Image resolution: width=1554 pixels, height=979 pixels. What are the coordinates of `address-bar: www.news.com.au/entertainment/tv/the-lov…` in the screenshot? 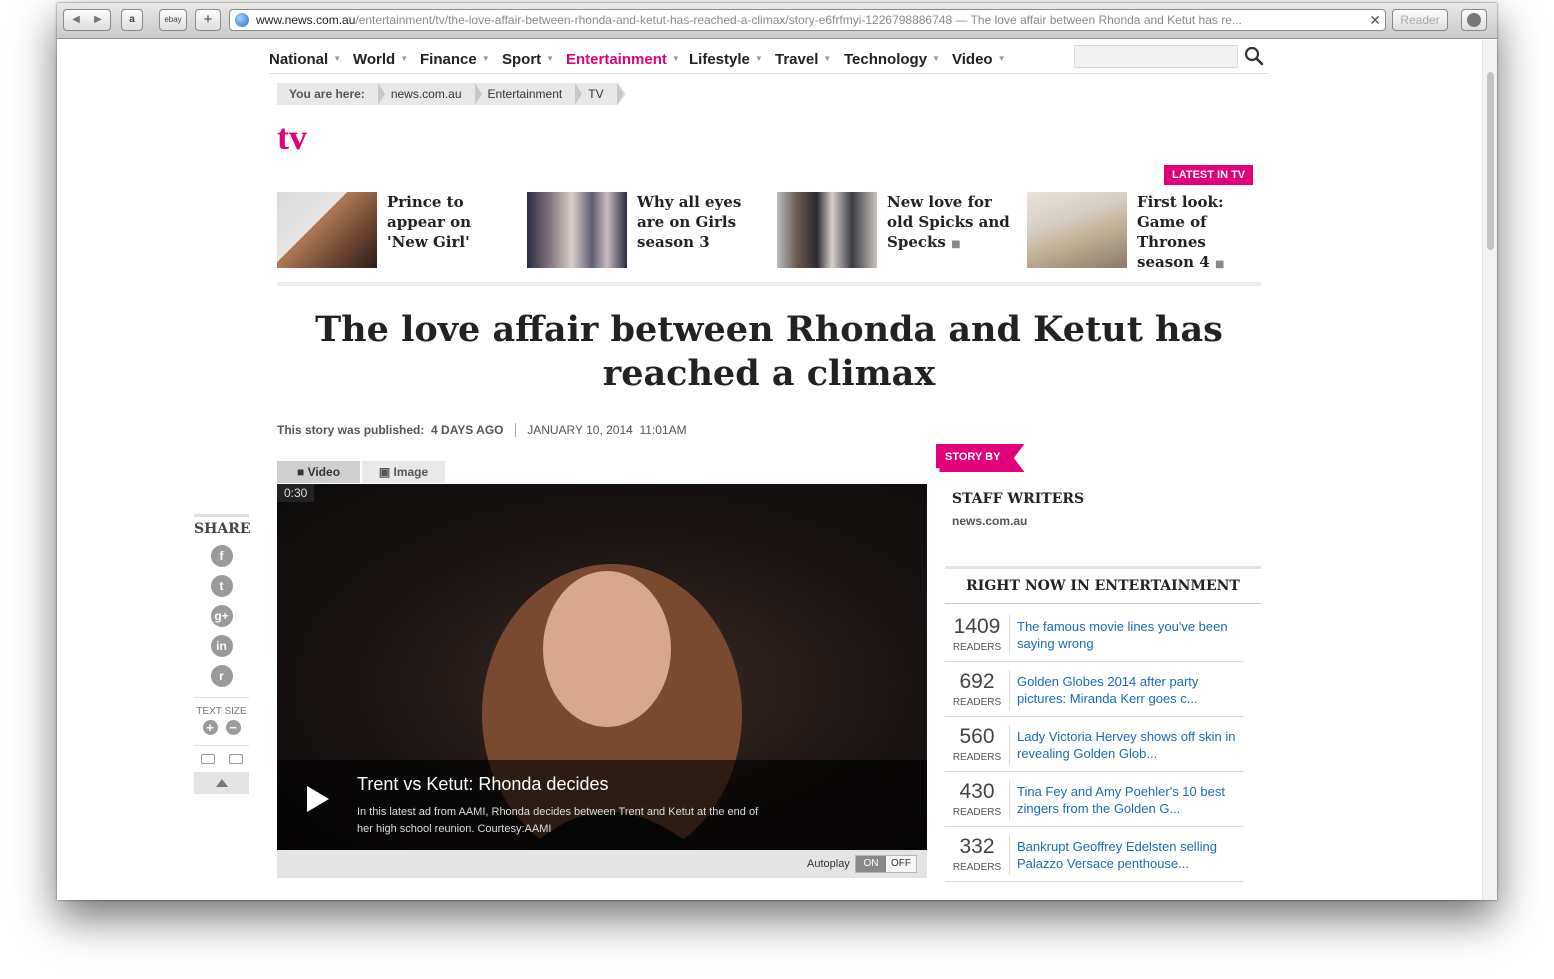 It's located at (807, 20).